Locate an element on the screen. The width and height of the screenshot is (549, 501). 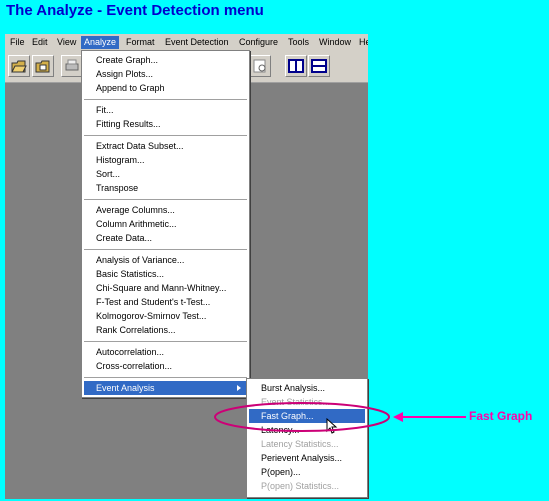
submenu-arrow-icon is located at coordinates (239, 388).